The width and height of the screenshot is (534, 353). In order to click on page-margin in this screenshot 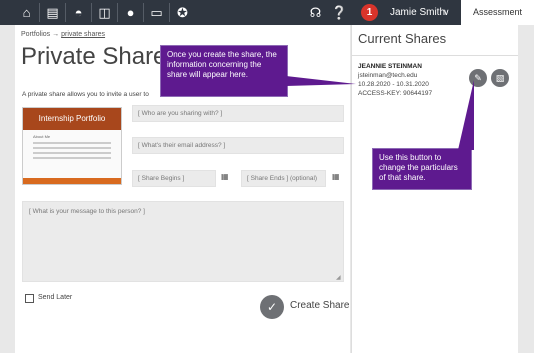, I will do `click(526, 189)`.